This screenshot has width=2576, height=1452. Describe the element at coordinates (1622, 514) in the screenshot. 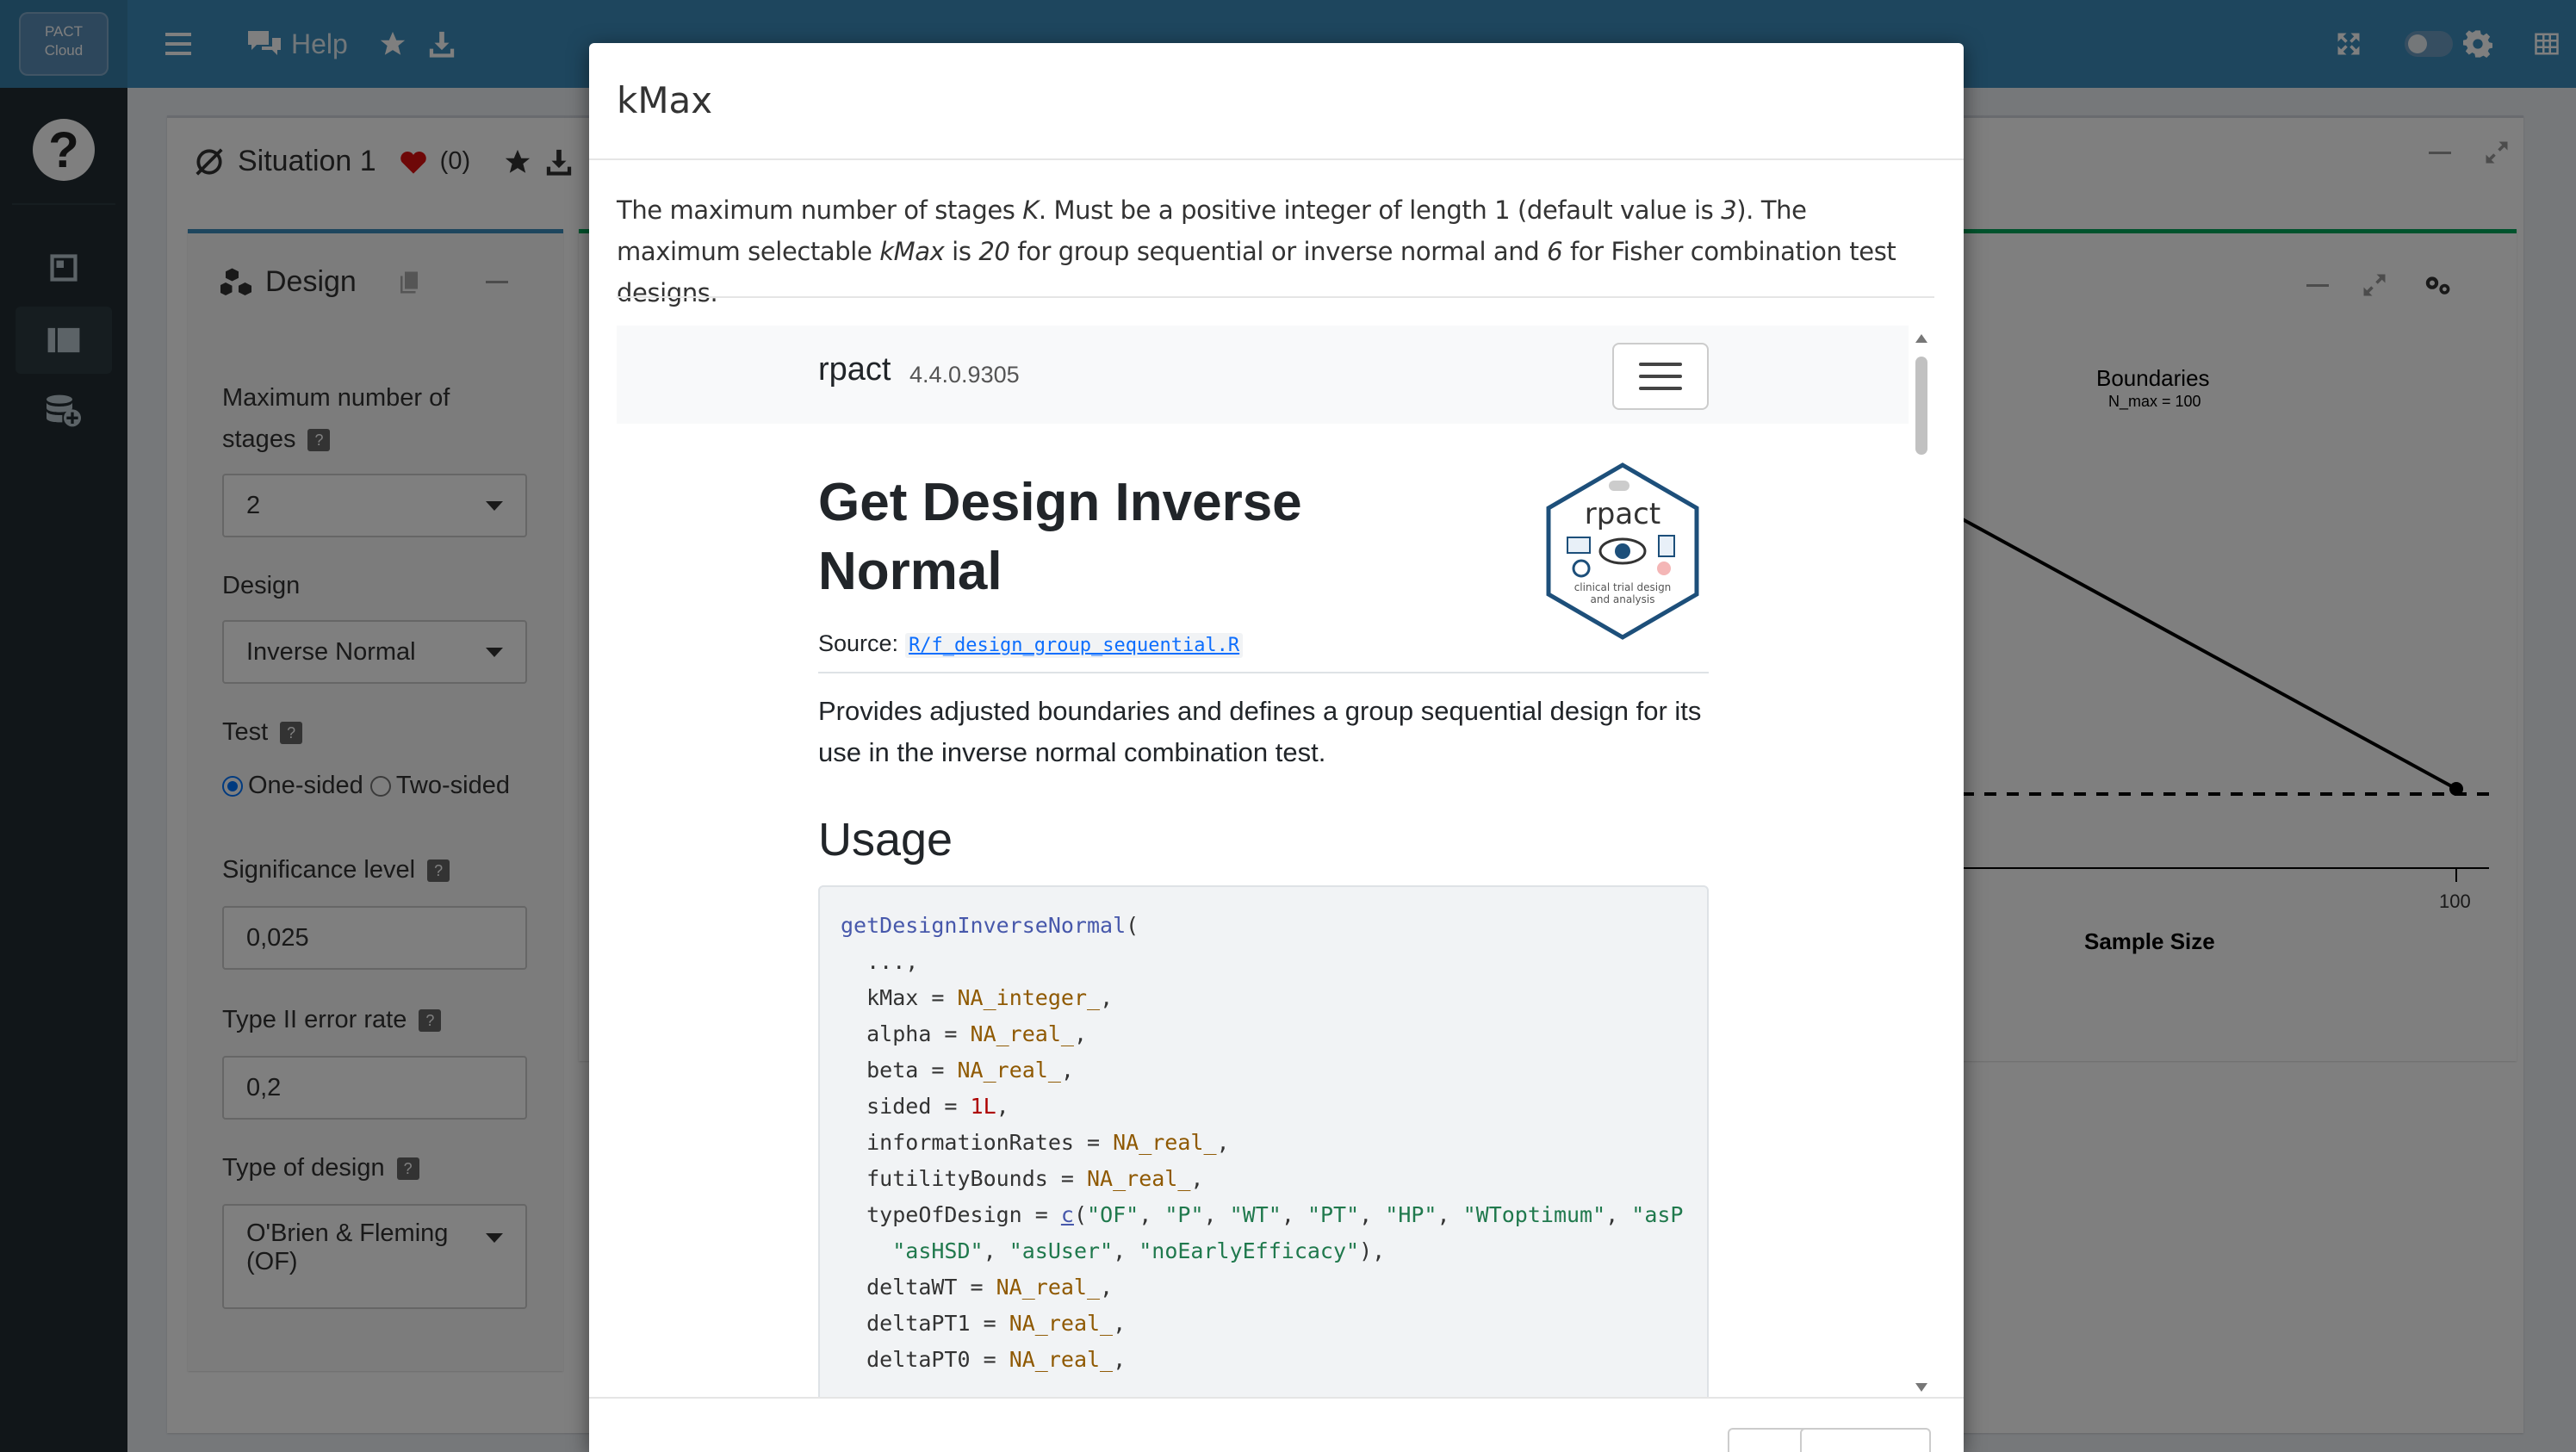

I see `hex-name: rpact` at that location.